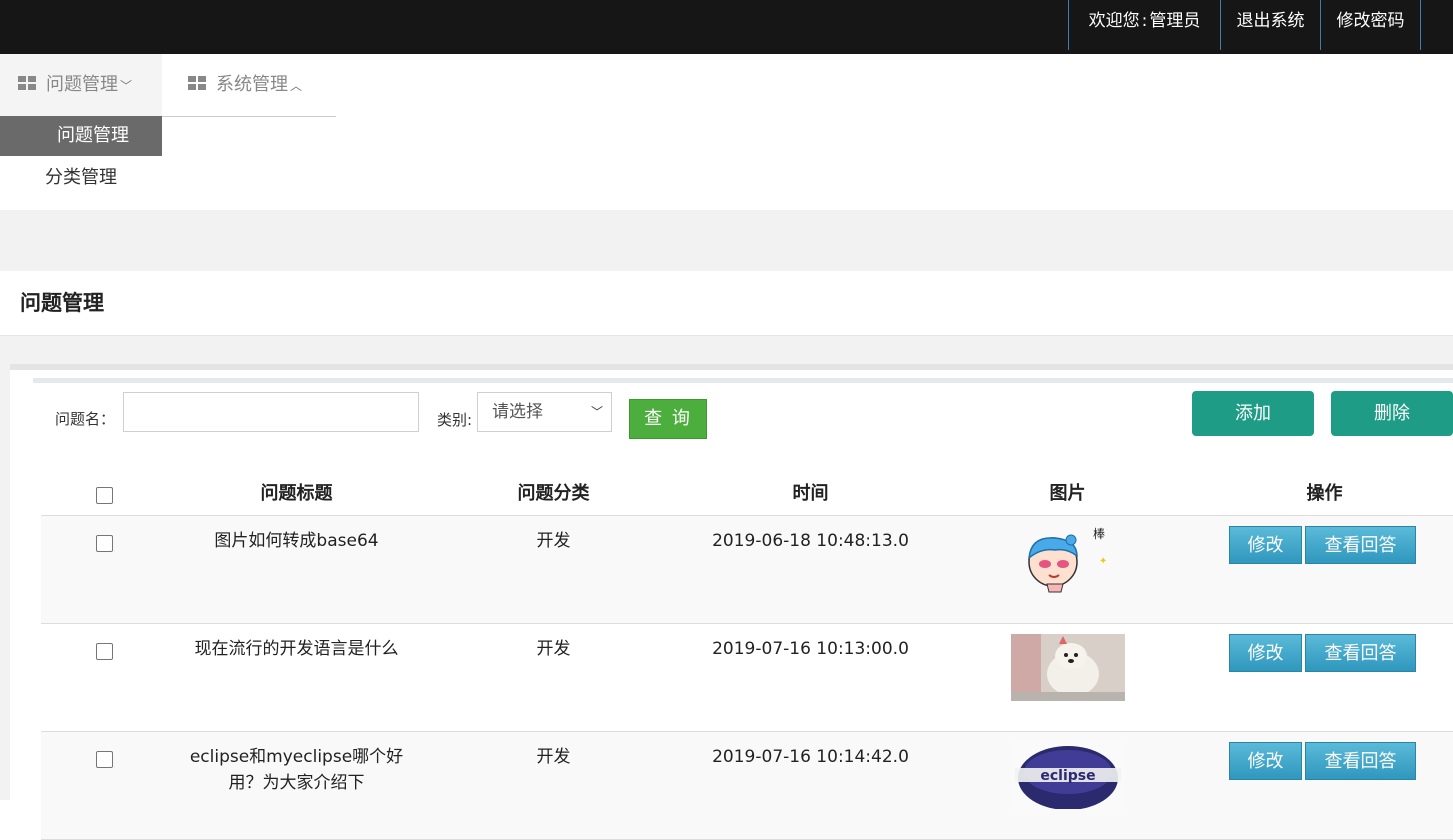  I want to click on time-text: 2019-07-16 10:14:42.0, so click(810, 757).